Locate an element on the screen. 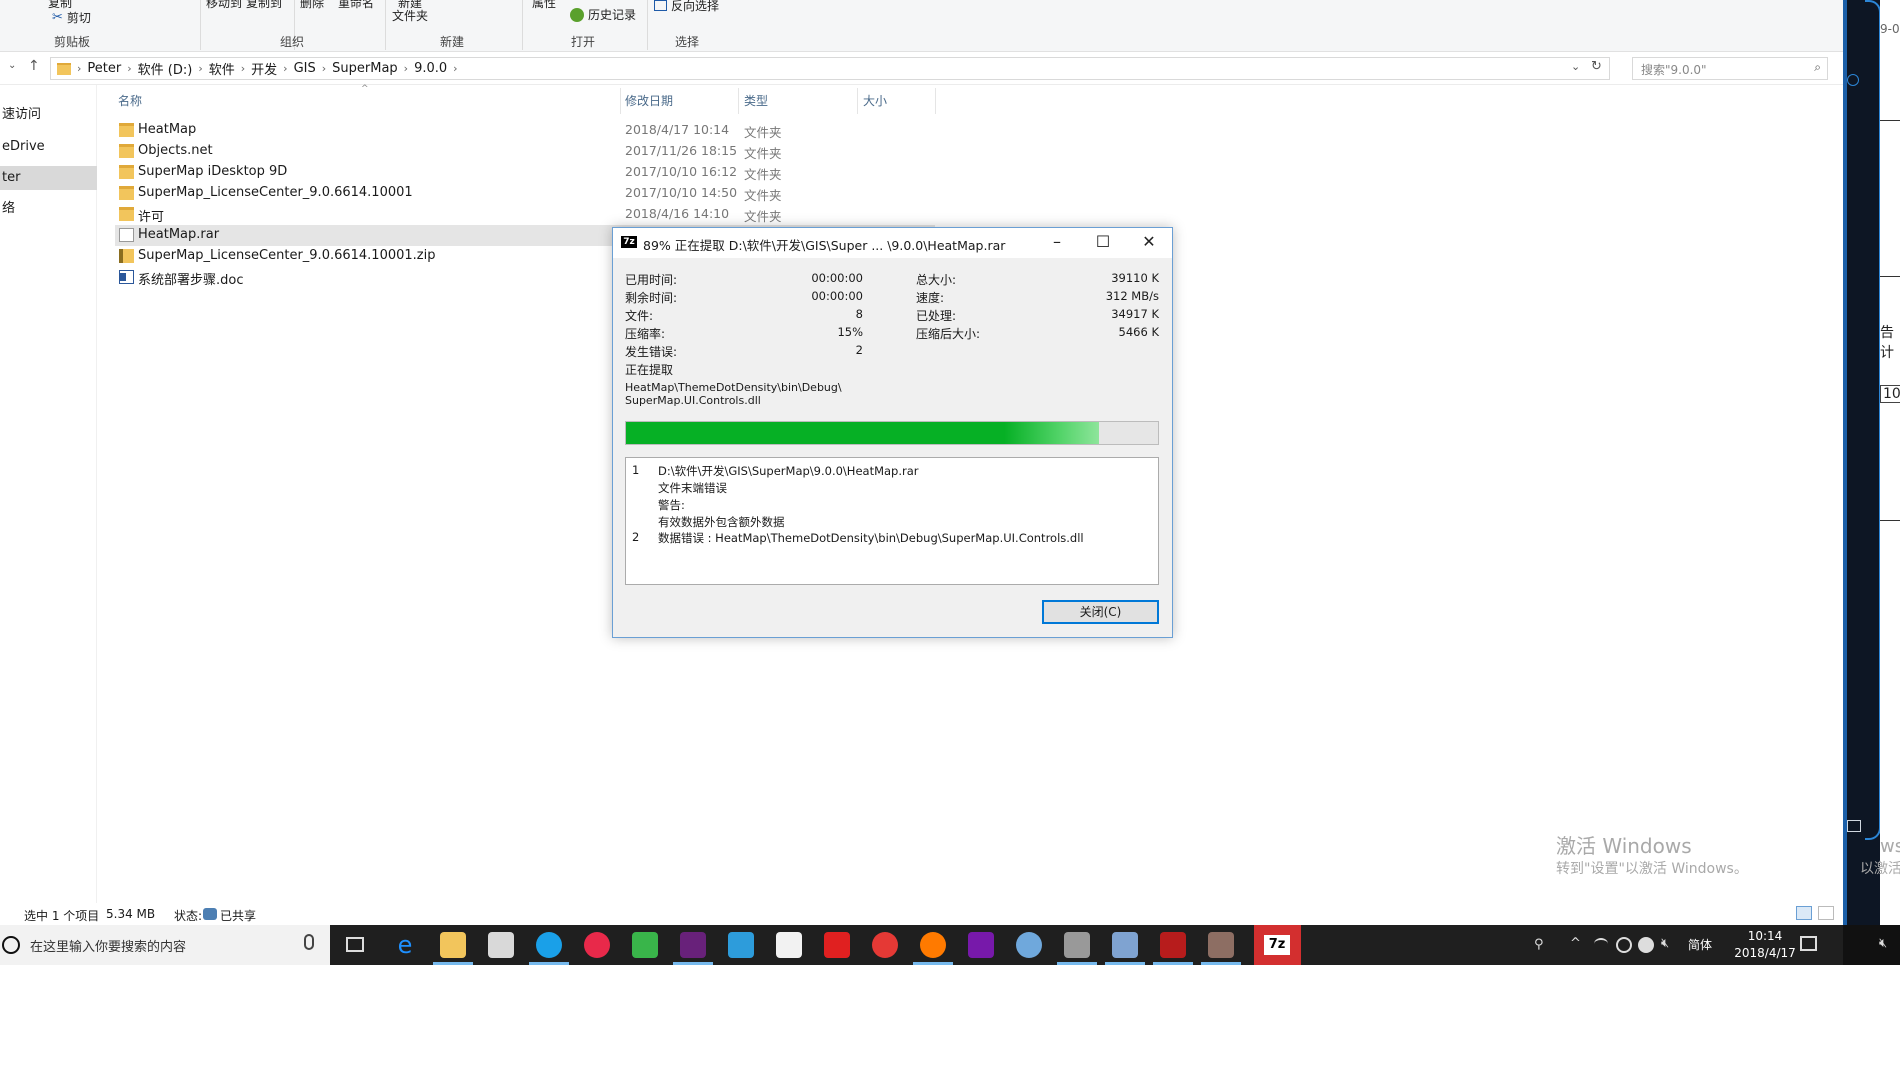 This screenshot has width=1900, height=1068. properties-button: 属性 is located at coordinates (544, 5).